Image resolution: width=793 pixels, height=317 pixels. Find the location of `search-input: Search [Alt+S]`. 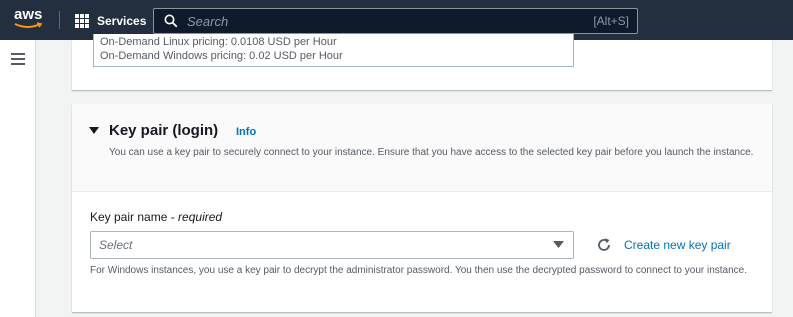

search-input: Search [Alt+S] is located at coordinates (395, 21).